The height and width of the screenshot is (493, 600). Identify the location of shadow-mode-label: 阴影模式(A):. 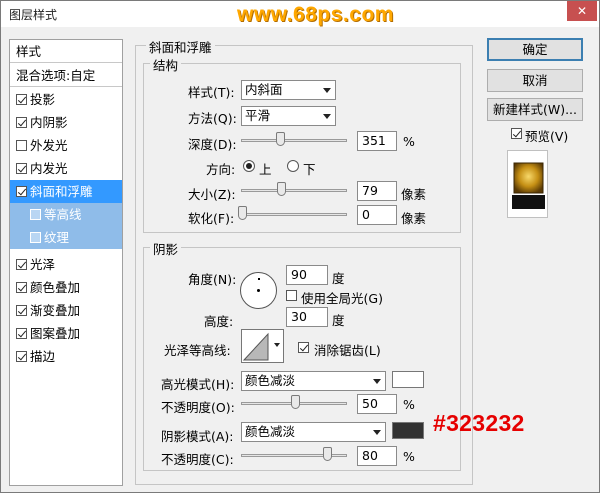
(197, 436).